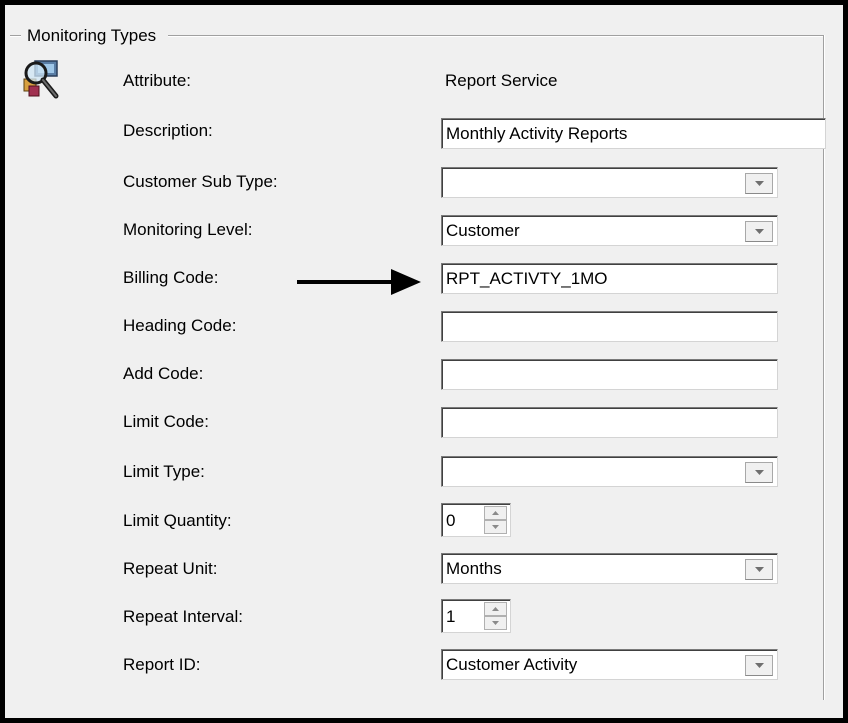  Describe the element at coordinates (180, 325) in the screenshot. I see `heading-code-label: Heading Code:` at that location.